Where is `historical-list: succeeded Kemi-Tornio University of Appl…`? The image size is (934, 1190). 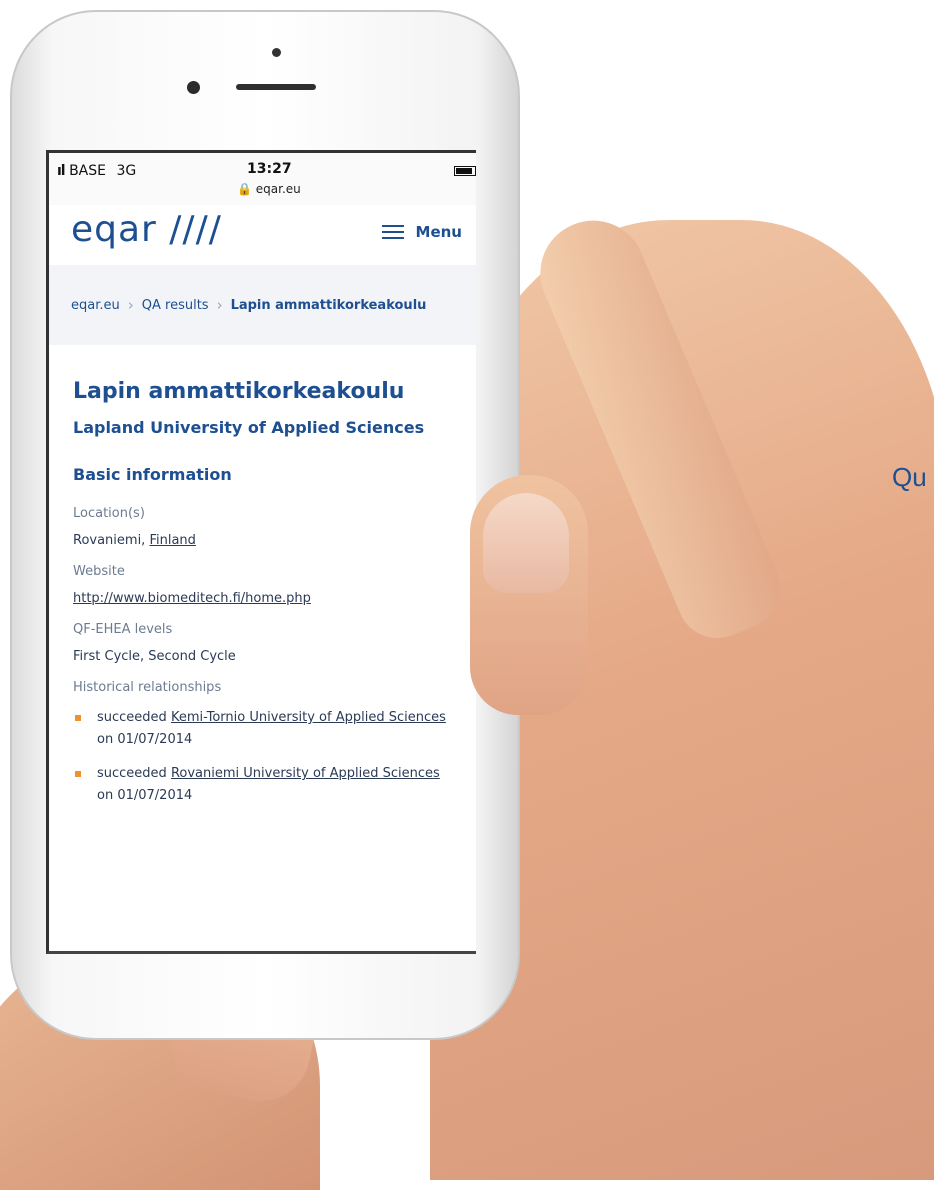 historical-list: succeeded Kemi-Tornio University of Appl… is located at coordinates (262, 757).